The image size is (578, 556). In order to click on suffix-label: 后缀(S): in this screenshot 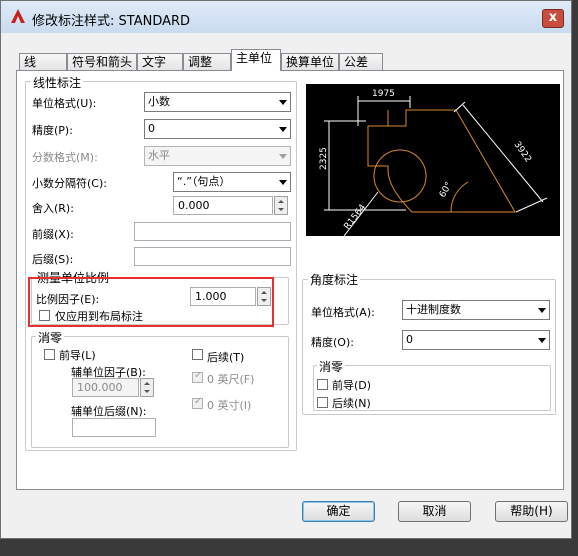, I will do `click(53, 259)`.